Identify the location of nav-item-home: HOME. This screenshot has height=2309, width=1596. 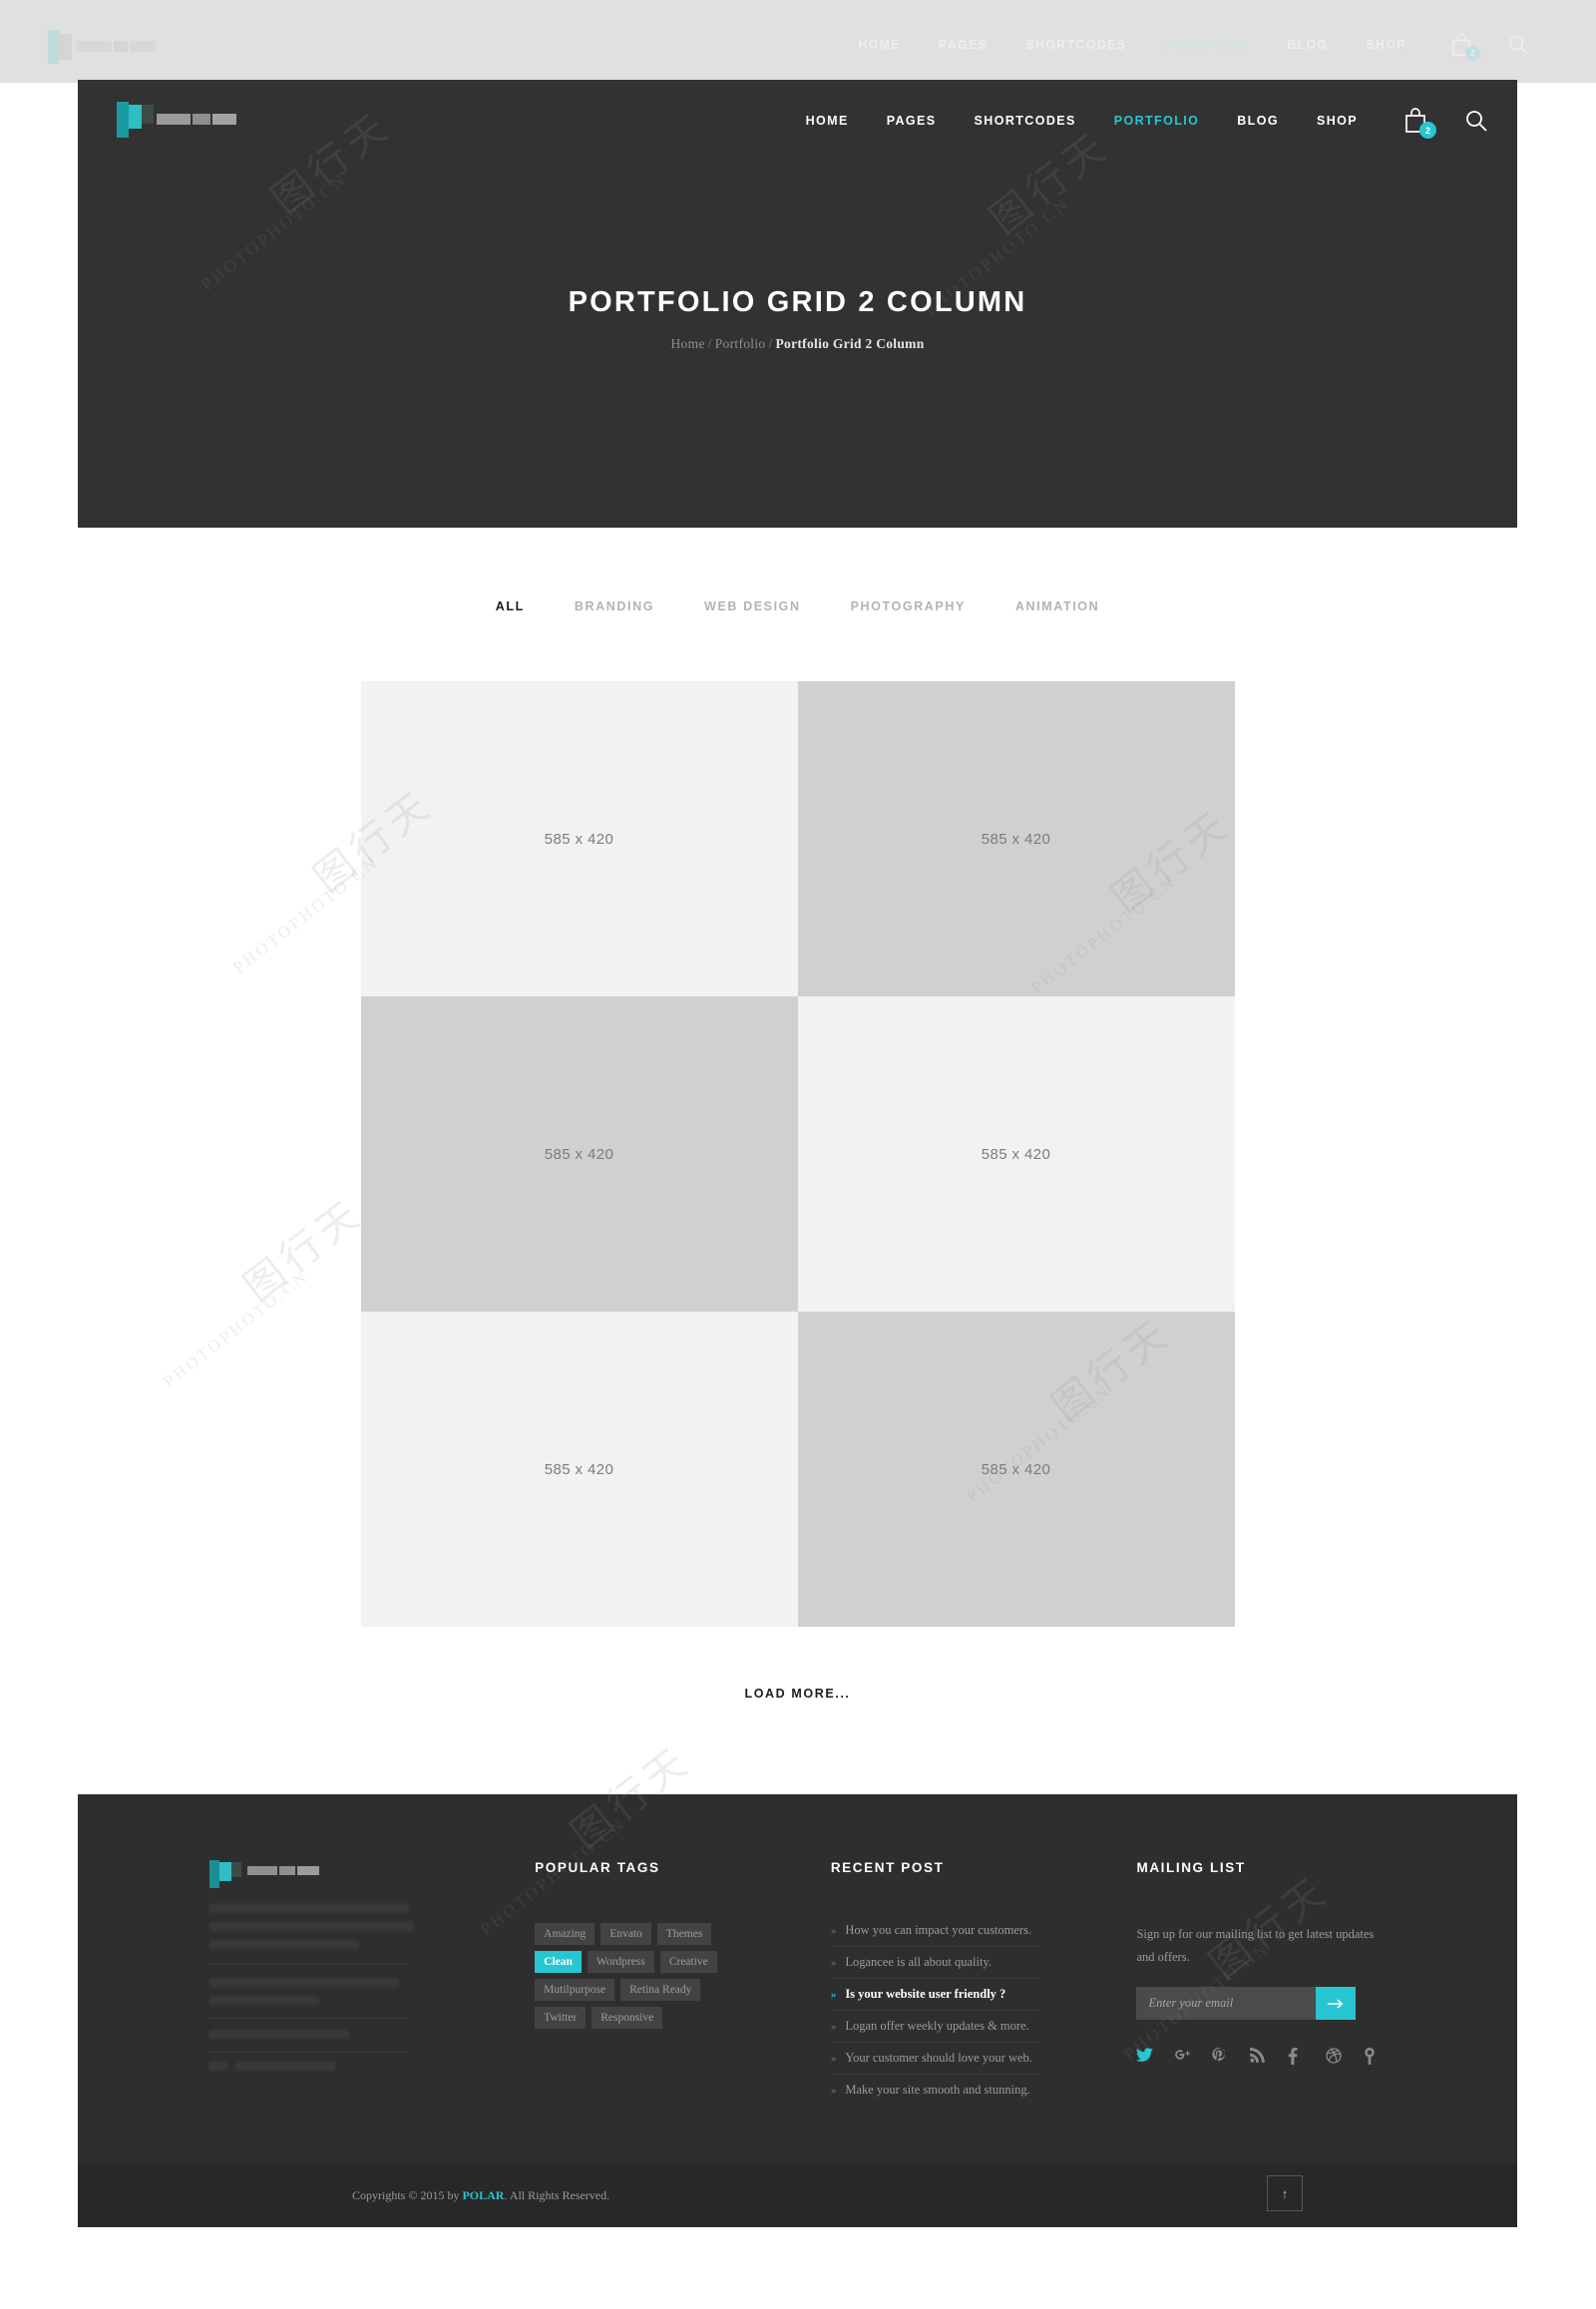
(827, 121).